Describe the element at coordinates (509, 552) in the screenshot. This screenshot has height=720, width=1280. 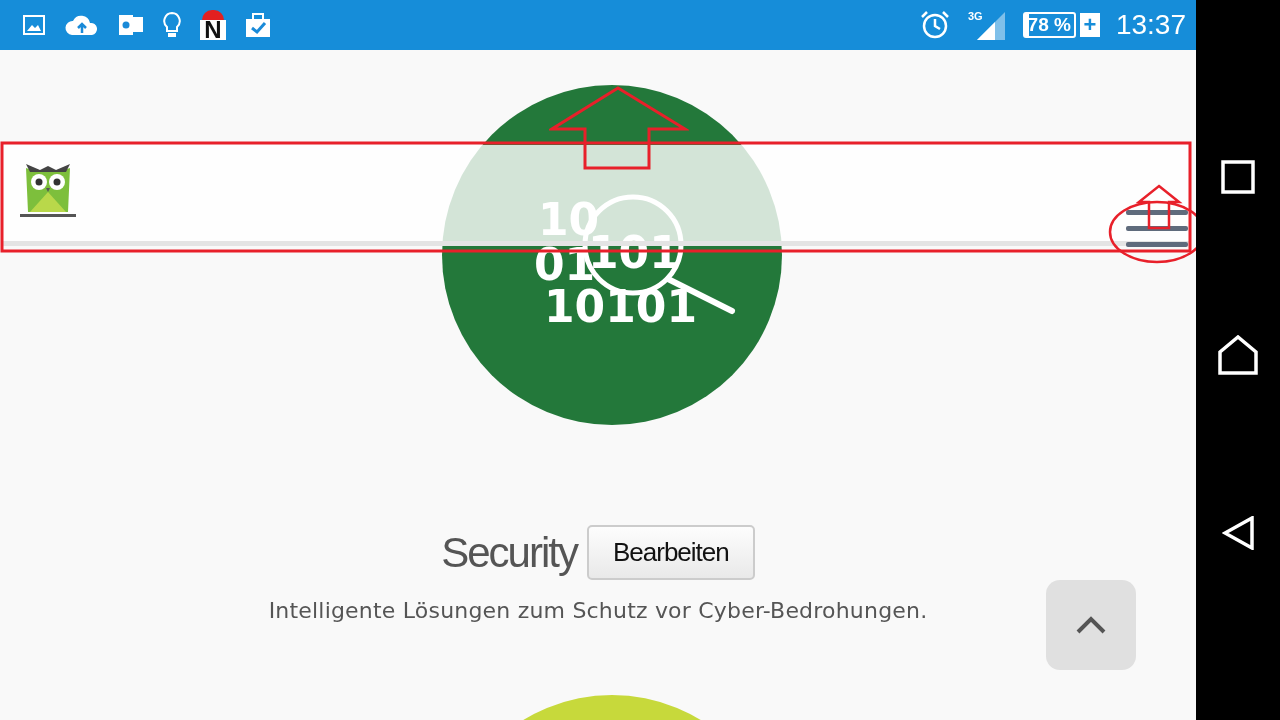
I see `section-title: Security` at that location.